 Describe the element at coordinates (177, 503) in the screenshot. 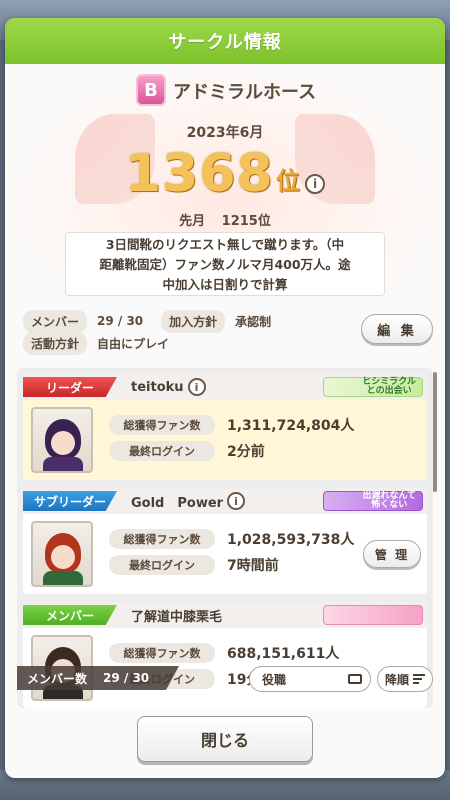

I see `member-name: Gold Power` at that location.